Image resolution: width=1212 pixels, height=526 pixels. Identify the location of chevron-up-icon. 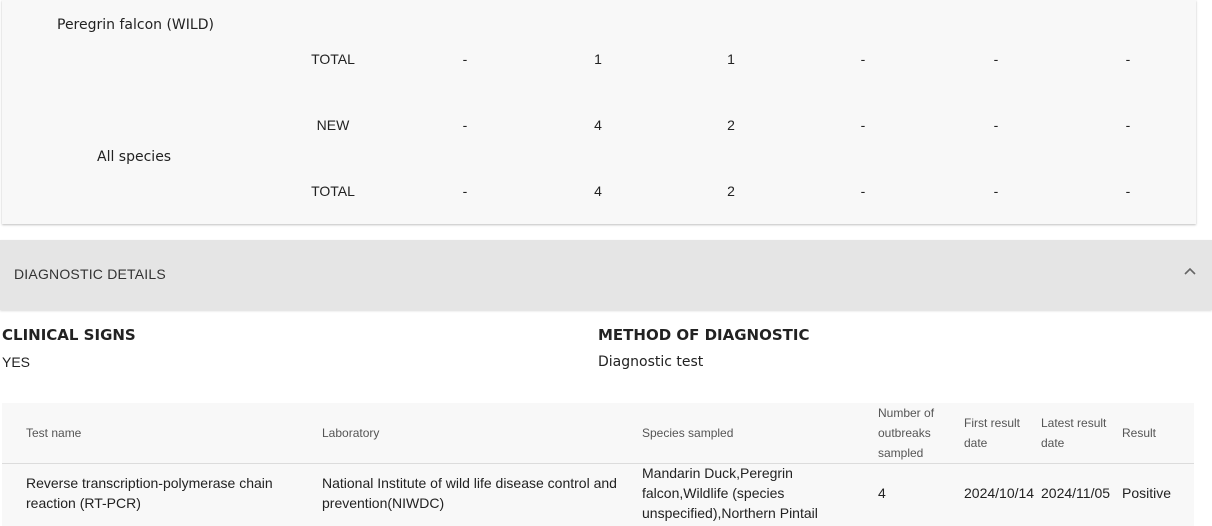
(1190, 272).